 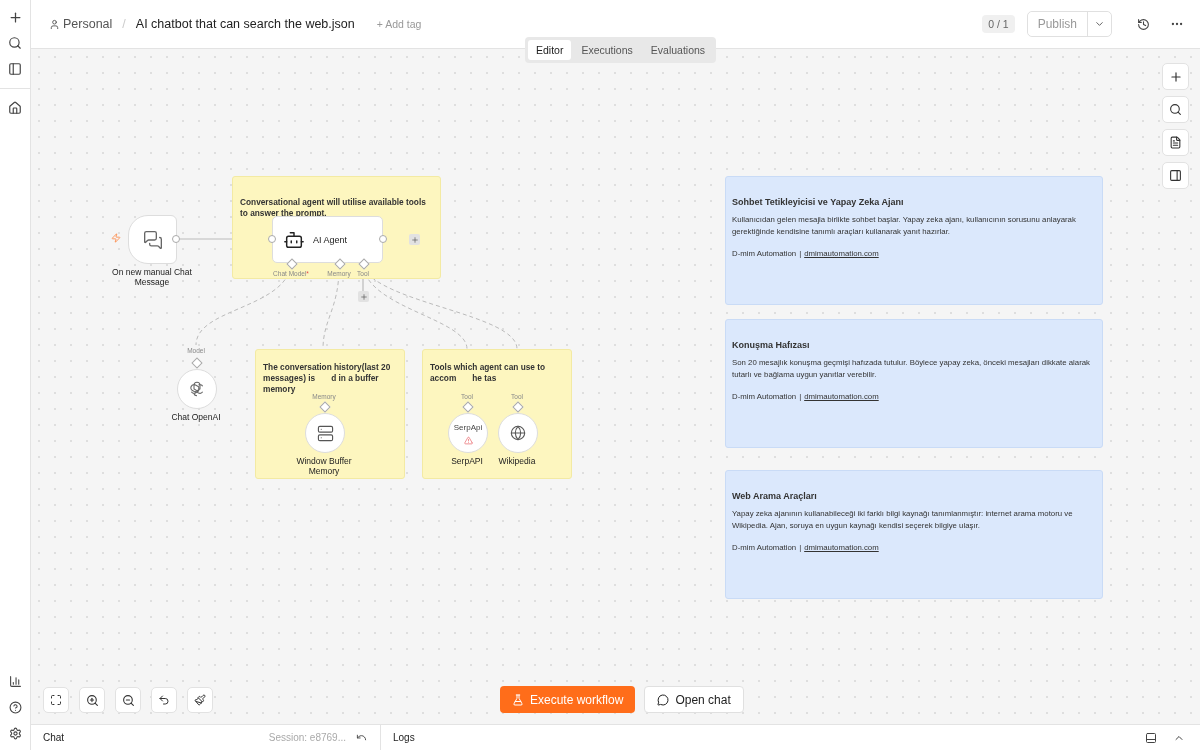 What do you see at coordinates (54, 24) in the screenshot?
I see `user-icon` at bounding box center [54, 24].